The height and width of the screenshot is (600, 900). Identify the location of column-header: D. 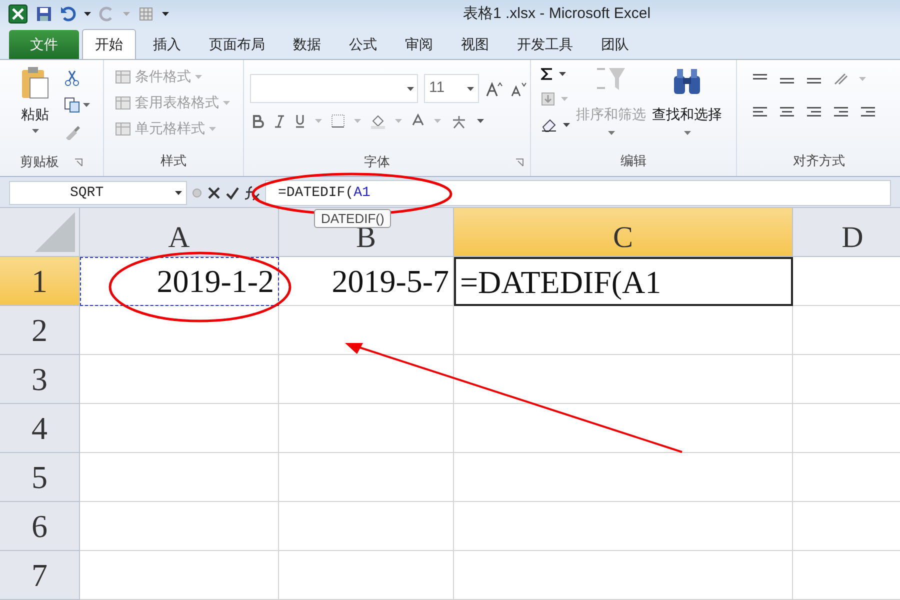
(846, 232).